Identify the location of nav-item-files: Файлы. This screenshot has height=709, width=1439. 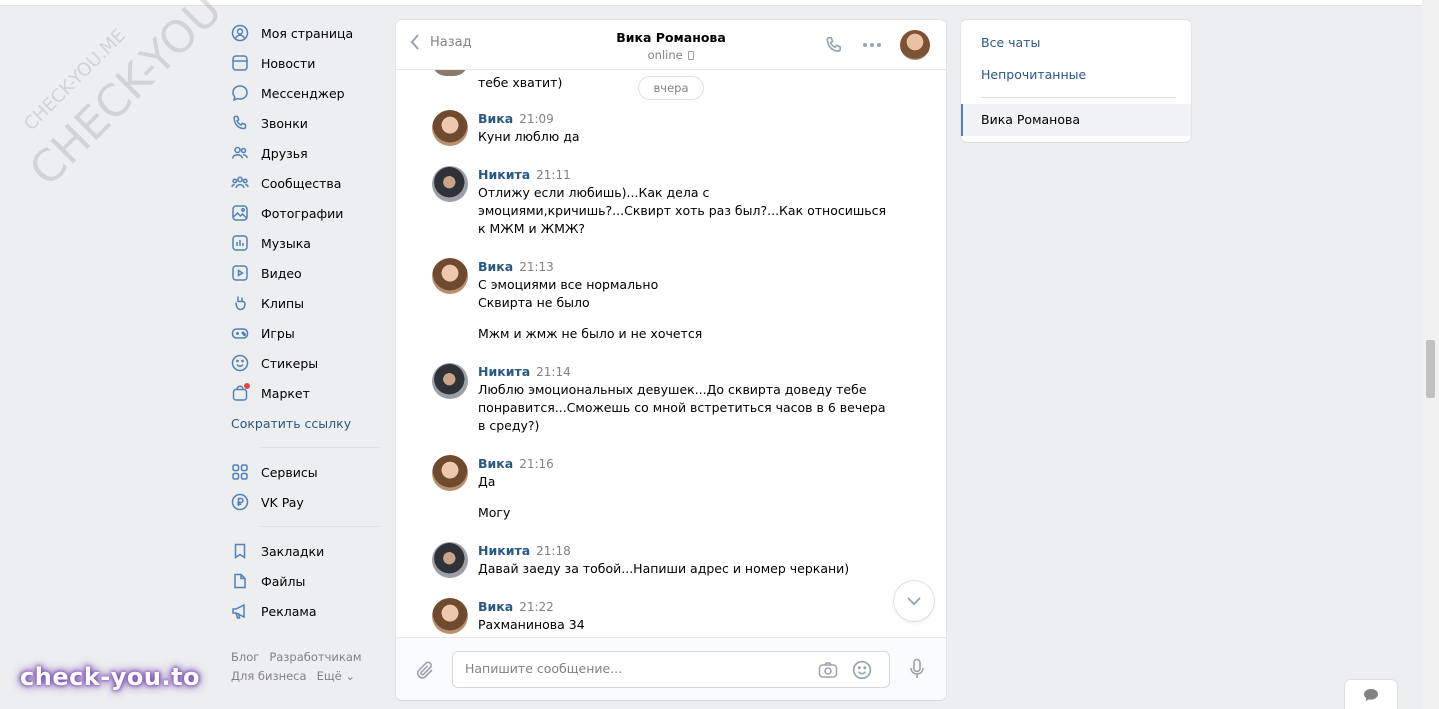
(306, 581).